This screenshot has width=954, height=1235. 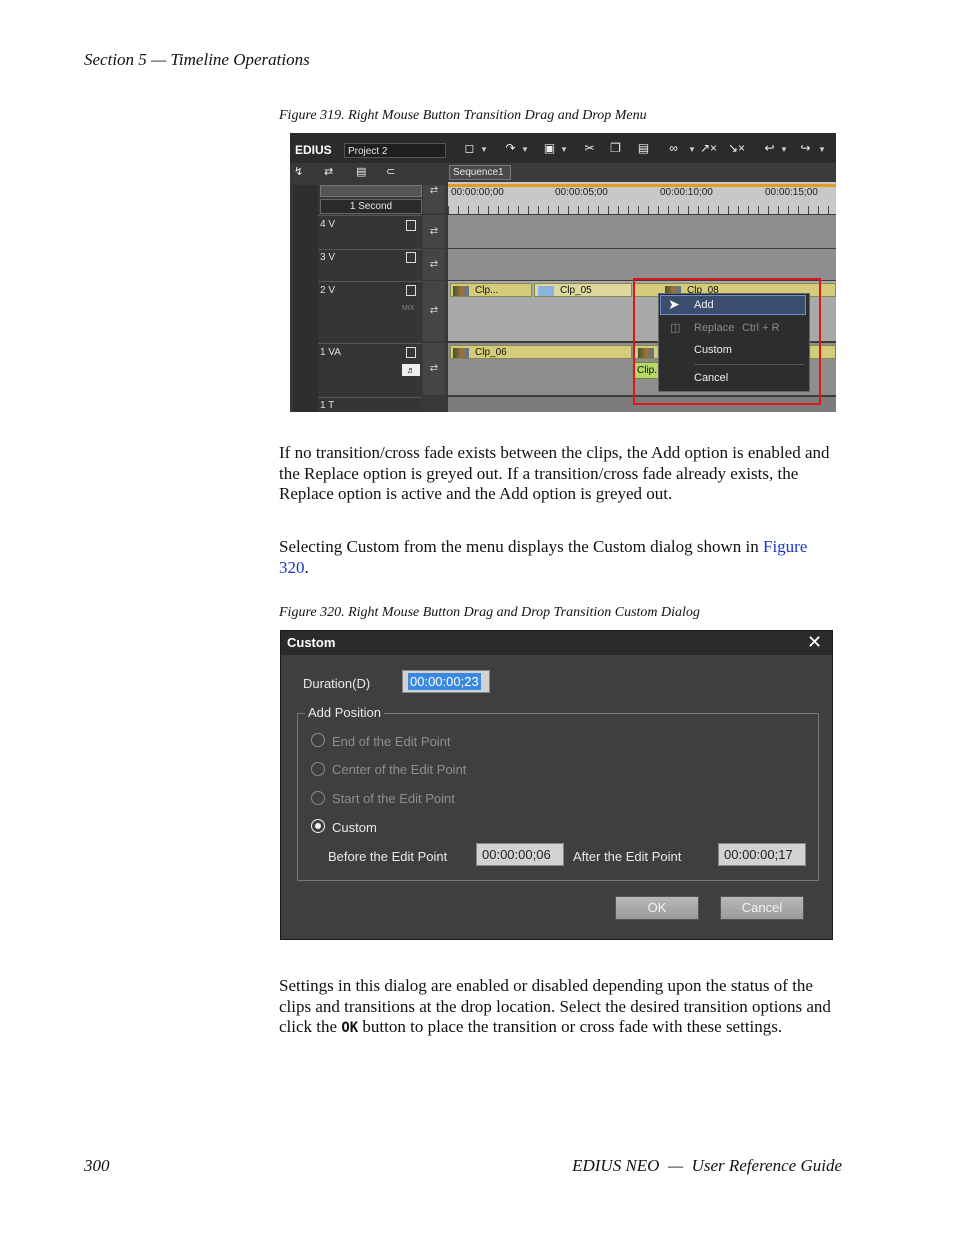 What do you see at coordinates (769, 148) in the screenshot?
I see `undo-icon: ↩` at bounding box center [769, 148].